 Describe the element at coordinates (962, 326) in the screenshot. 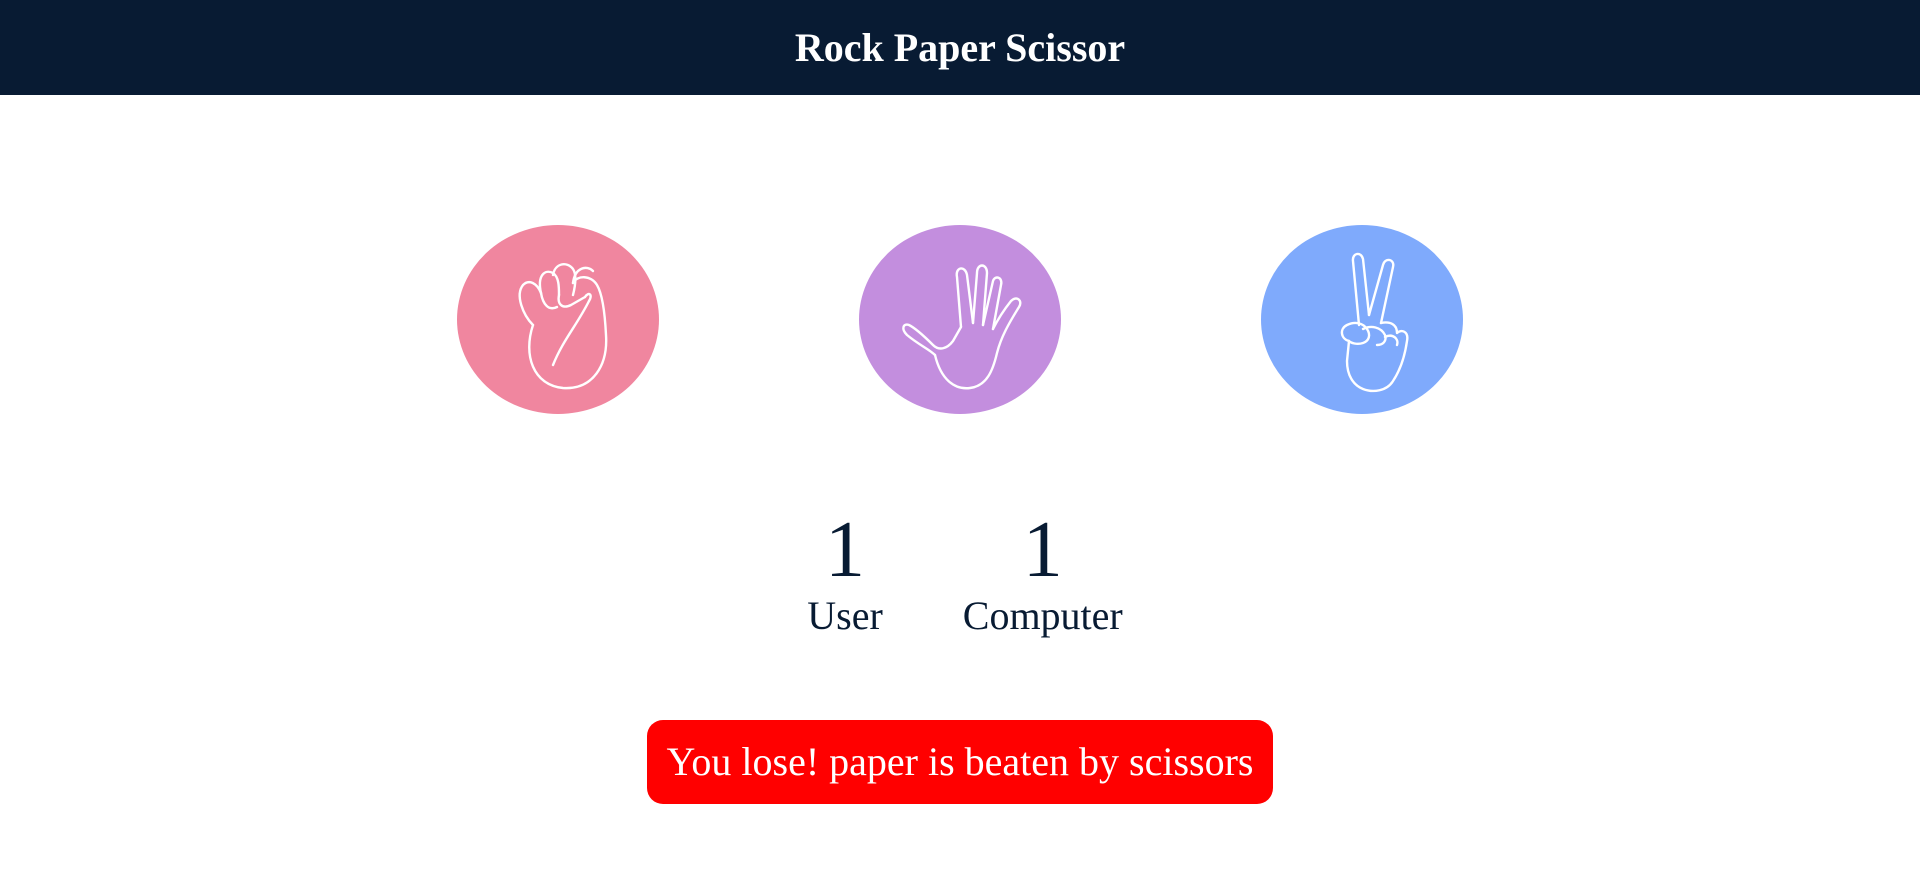

I see `open-hand-icon` at that location.